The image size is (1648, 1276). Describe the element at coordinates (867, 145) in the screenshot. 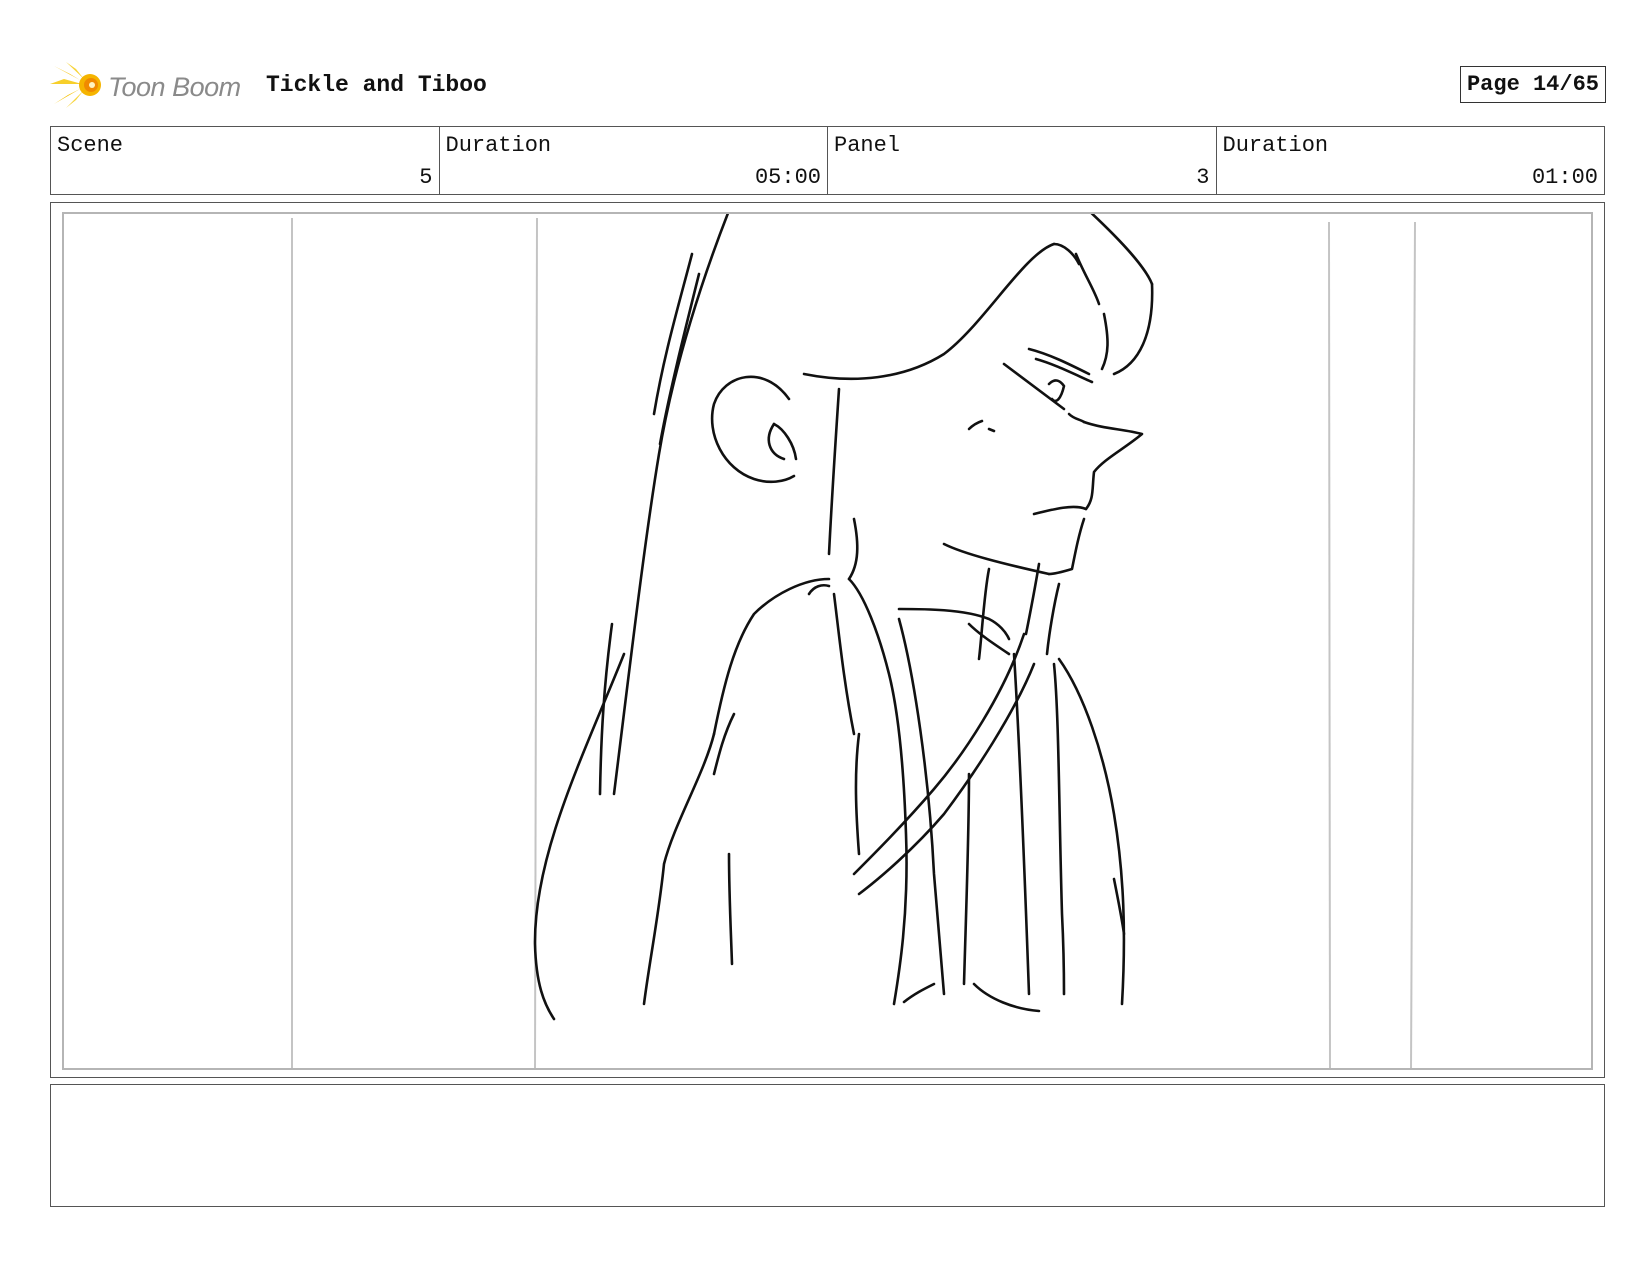

I see `panel-label: Panel` at that location.